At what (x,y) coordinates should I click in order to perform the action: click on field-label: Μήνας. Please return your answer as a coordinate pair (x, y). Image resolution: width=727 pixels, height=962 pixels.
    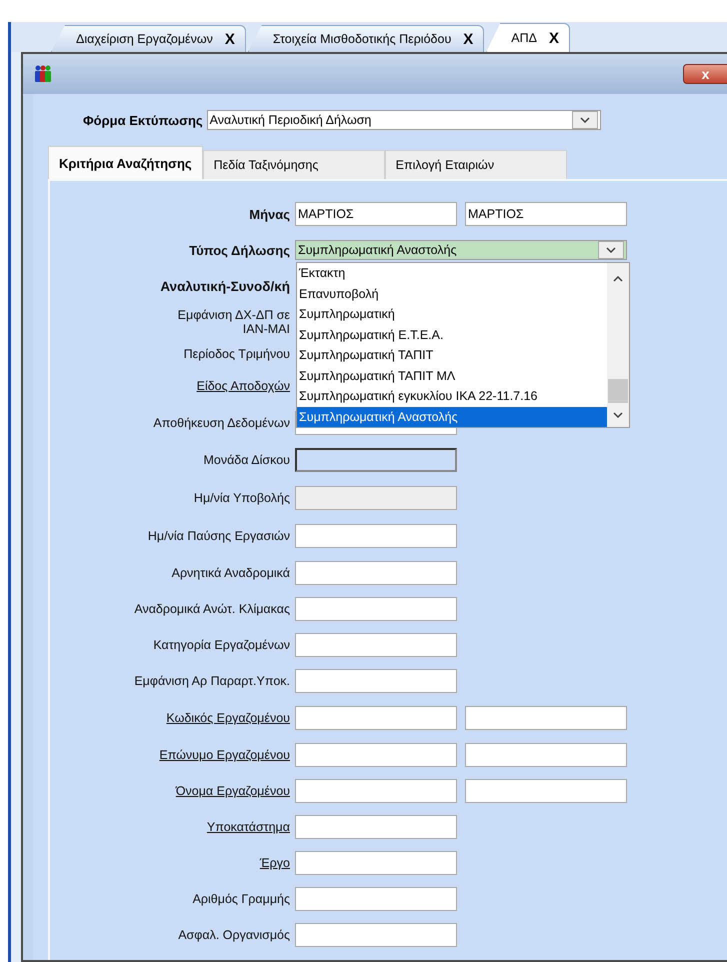
    Looking at the image, I should click on (269, 214).